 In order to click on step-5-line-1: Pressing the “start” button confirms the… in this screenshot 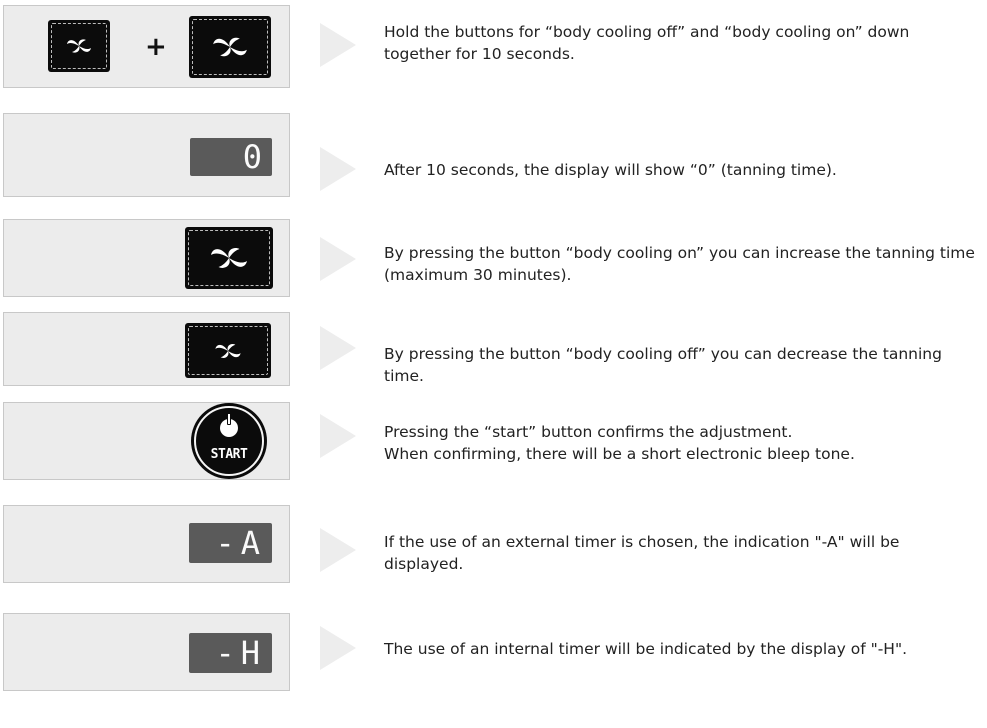, I will do `click(588, 432)`.